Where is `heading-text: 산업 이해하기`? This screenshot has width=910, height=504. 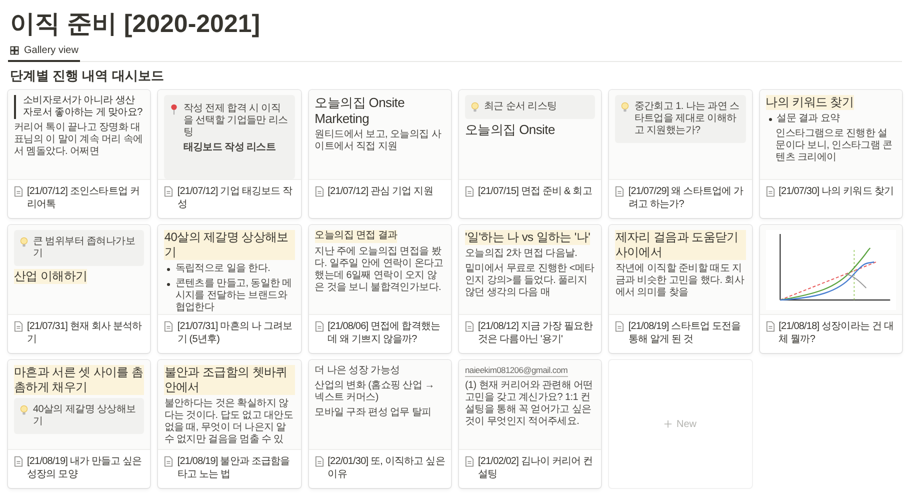
heading-text: 산업 이해하기 is located at coordinates (51, 276).